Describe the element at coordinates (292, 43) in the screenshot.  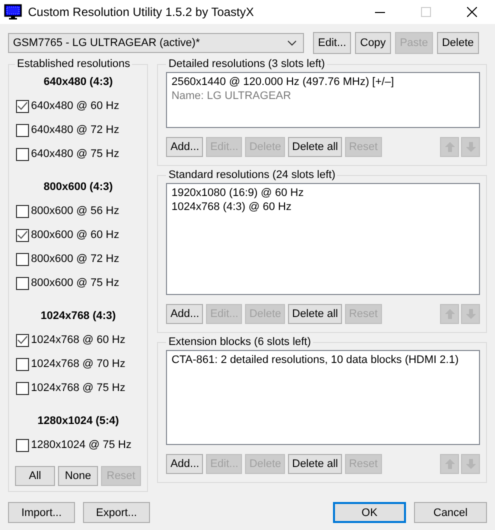
I see `chevron-down-icon` at that location.